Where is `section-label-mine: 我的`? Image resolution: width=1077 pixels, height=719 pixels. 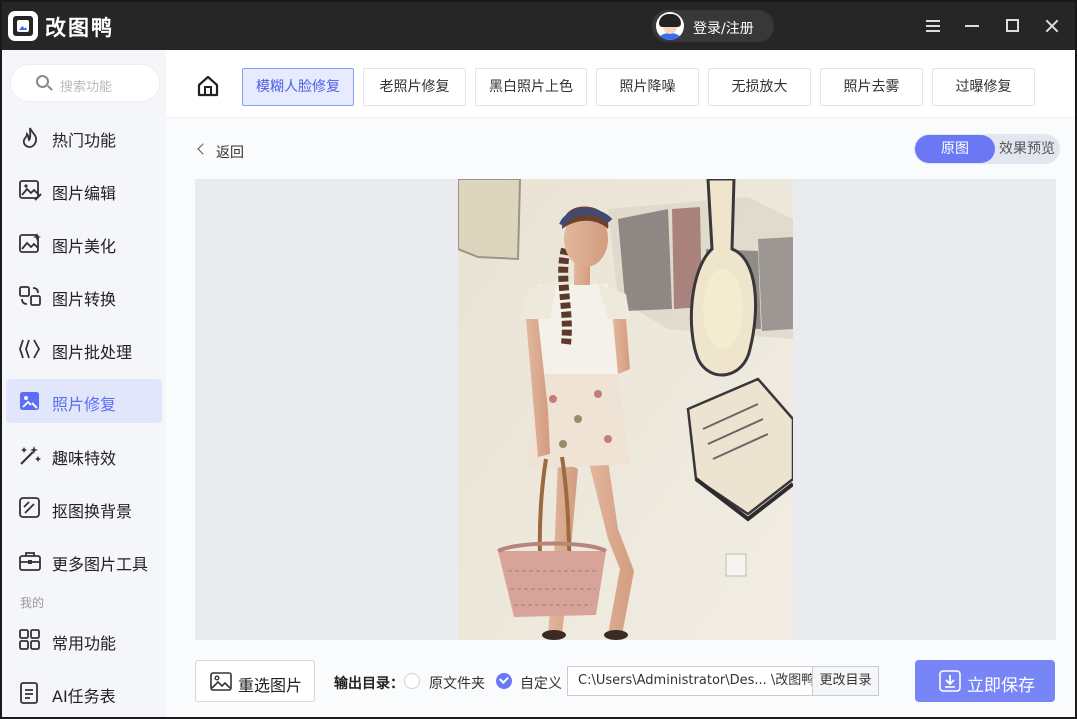 section-label-mine: 我的 is located at coordinates (32, 603).